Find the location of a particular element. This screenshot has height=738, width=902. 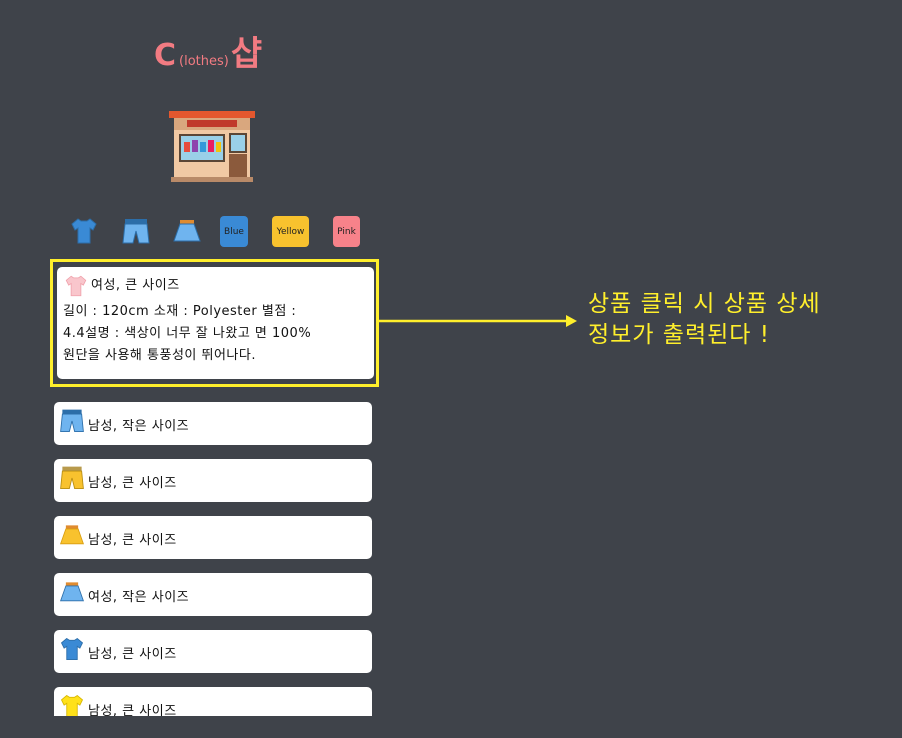

annotation-text: 상품 클릭 시 상품 상세 정보가 출력된다 ! is located at coordinates (704, 320).